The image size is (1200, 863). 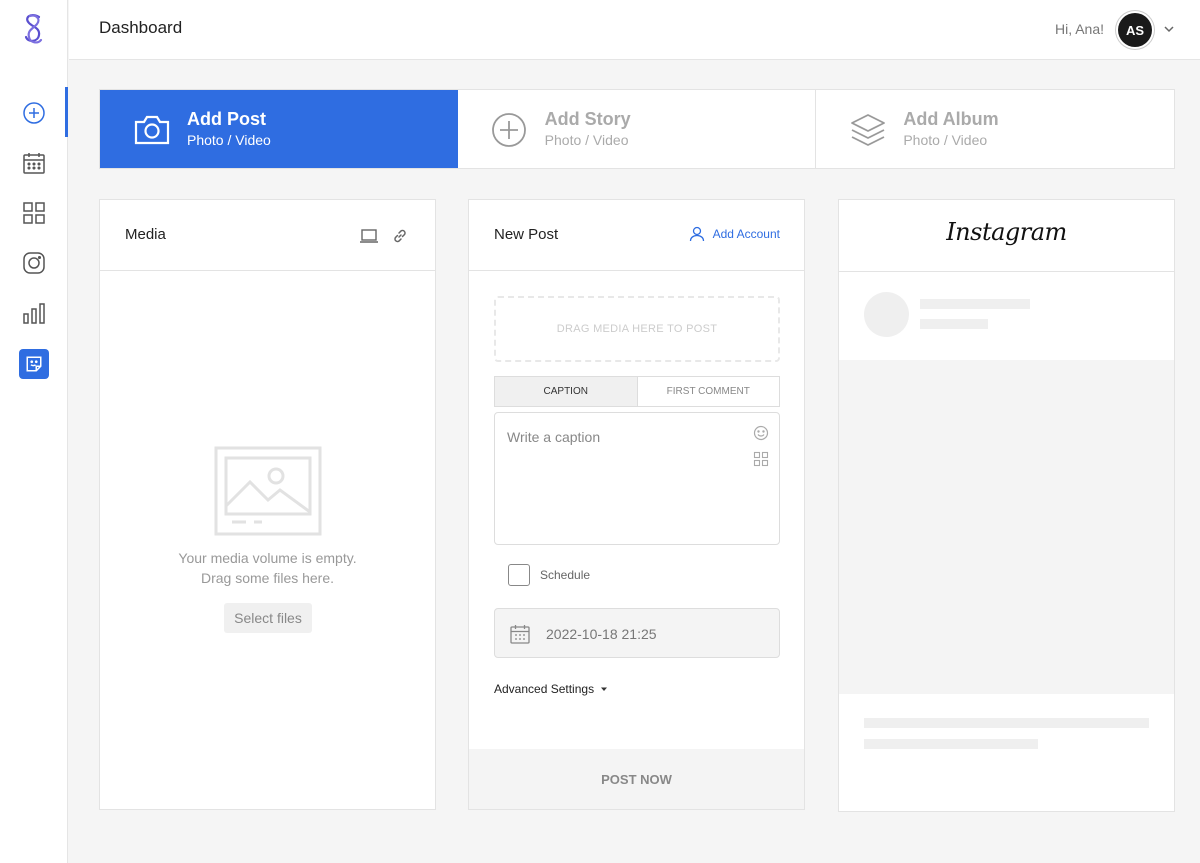 What do you see at coordinates (400, 236) in the screenshot?
I see `link-icon` at bounding box center [400, 236].